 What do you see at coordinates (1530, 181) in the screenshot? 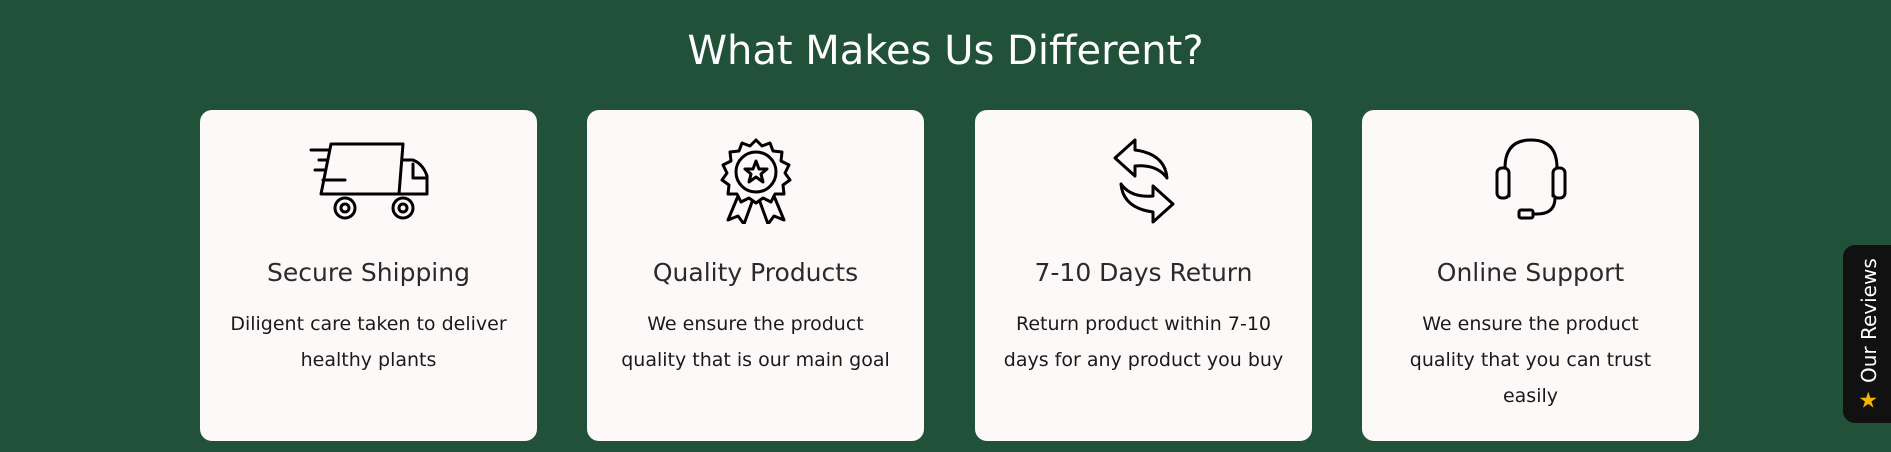
I see `headset-icon` at bounding box center [1530, 181].